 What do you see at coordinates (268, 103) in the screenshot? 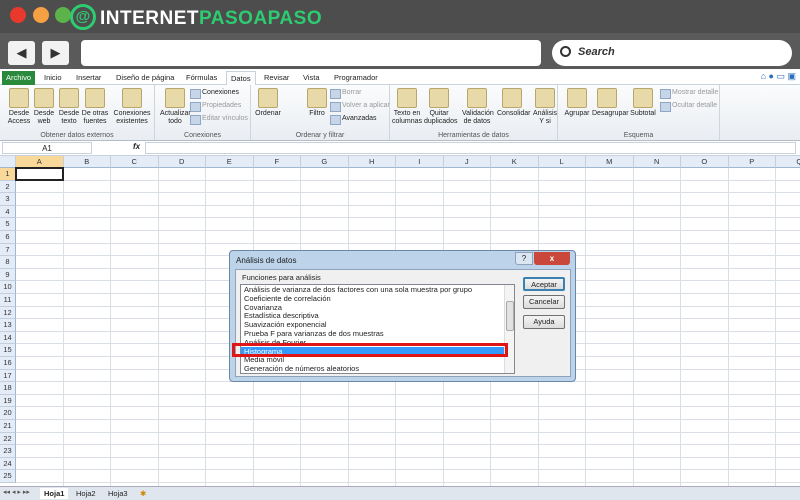
I see `ribbon-button-ordenar: Ordenar` at bounding box center [268, 103].